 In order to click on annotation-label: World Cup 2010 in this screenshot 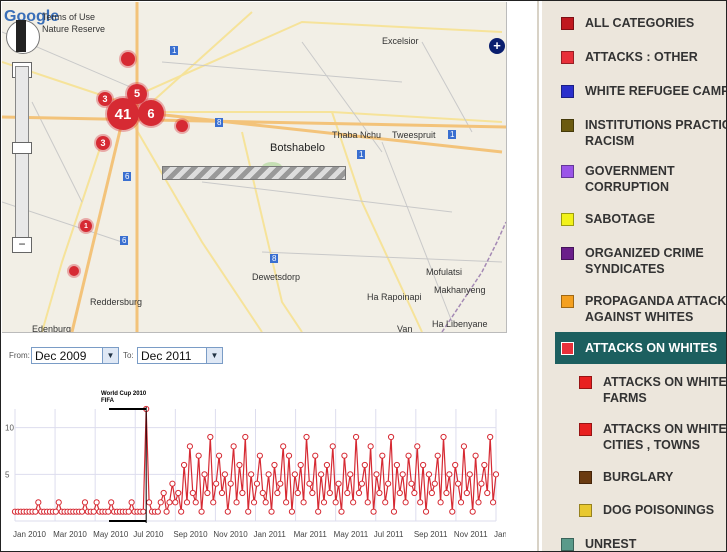, I will do `click(124, 394)`.